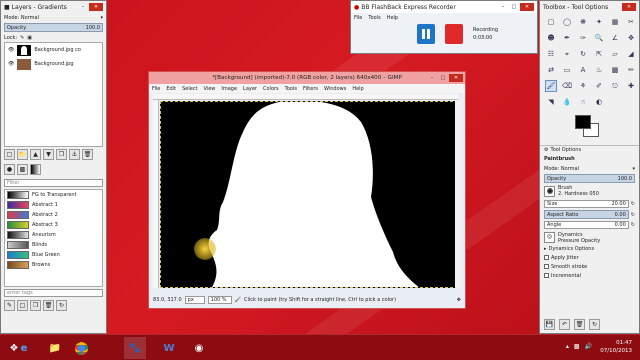 Image resolution: width=640 pixels, height=360 pixels. I want to click on menu-help: Help, so click(357, 89).